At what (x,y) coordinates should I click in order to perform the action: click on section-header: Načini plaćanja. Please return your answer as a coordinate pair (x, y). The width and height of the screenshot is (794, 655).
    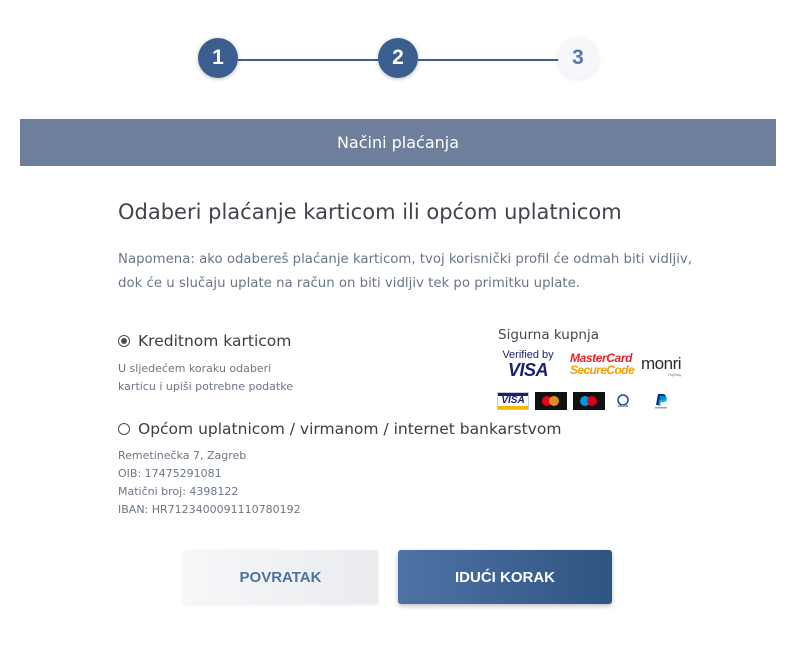
    Looking at the image, I should click on (398, 142).